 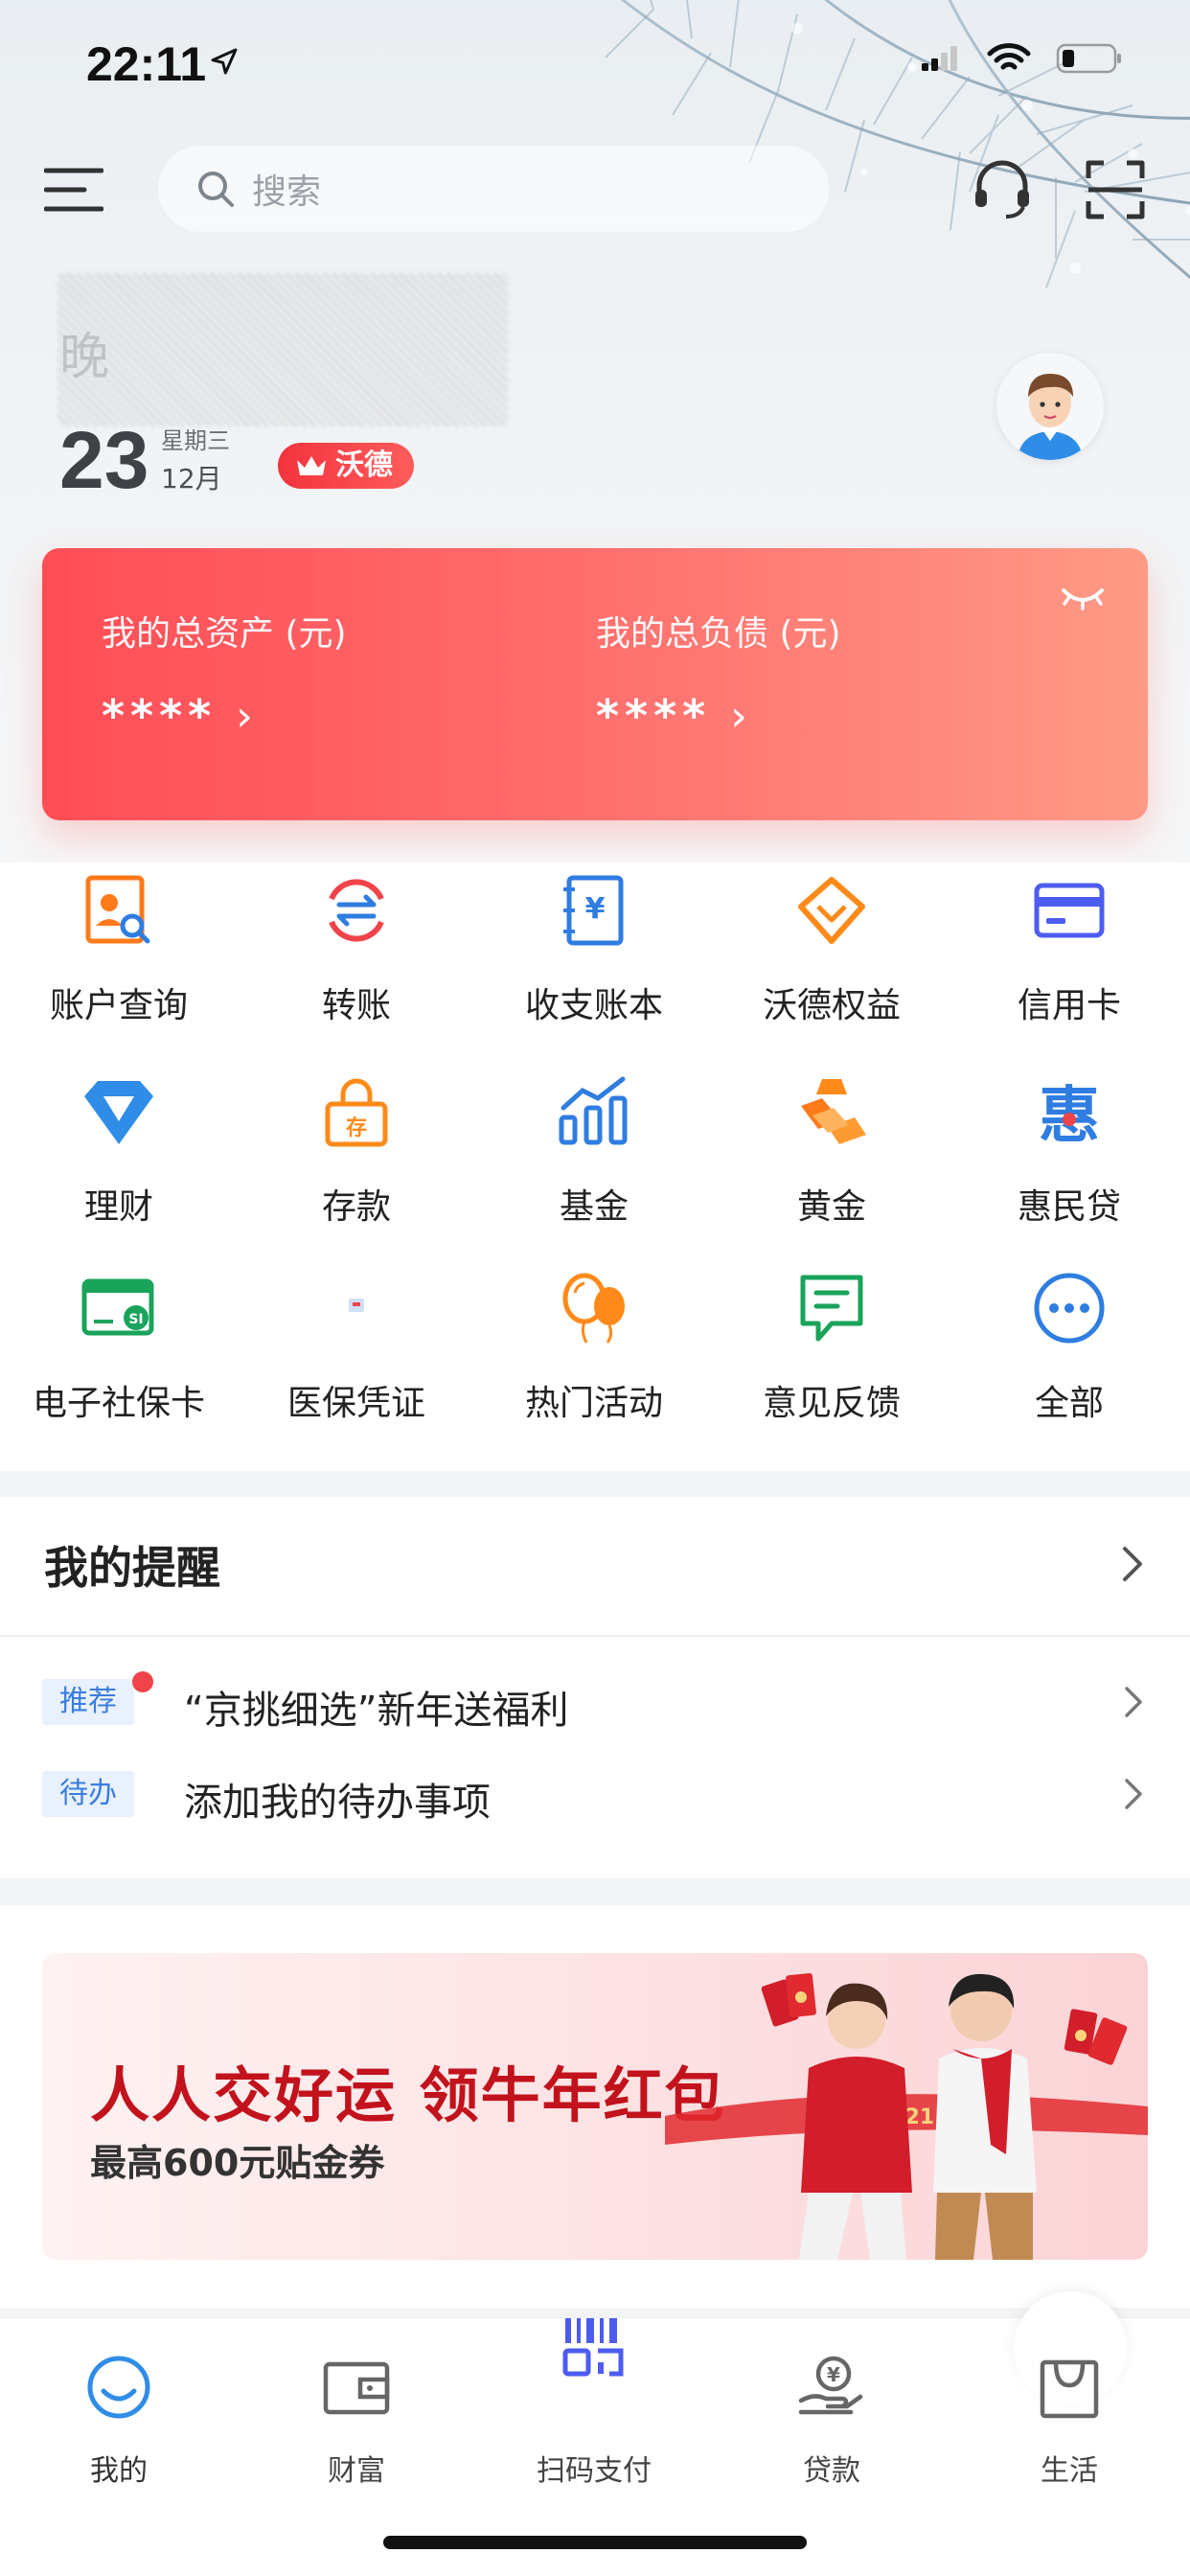 I want to click on total-liabilities-label: 我的总负债 (元), so click(x=718, y=634).